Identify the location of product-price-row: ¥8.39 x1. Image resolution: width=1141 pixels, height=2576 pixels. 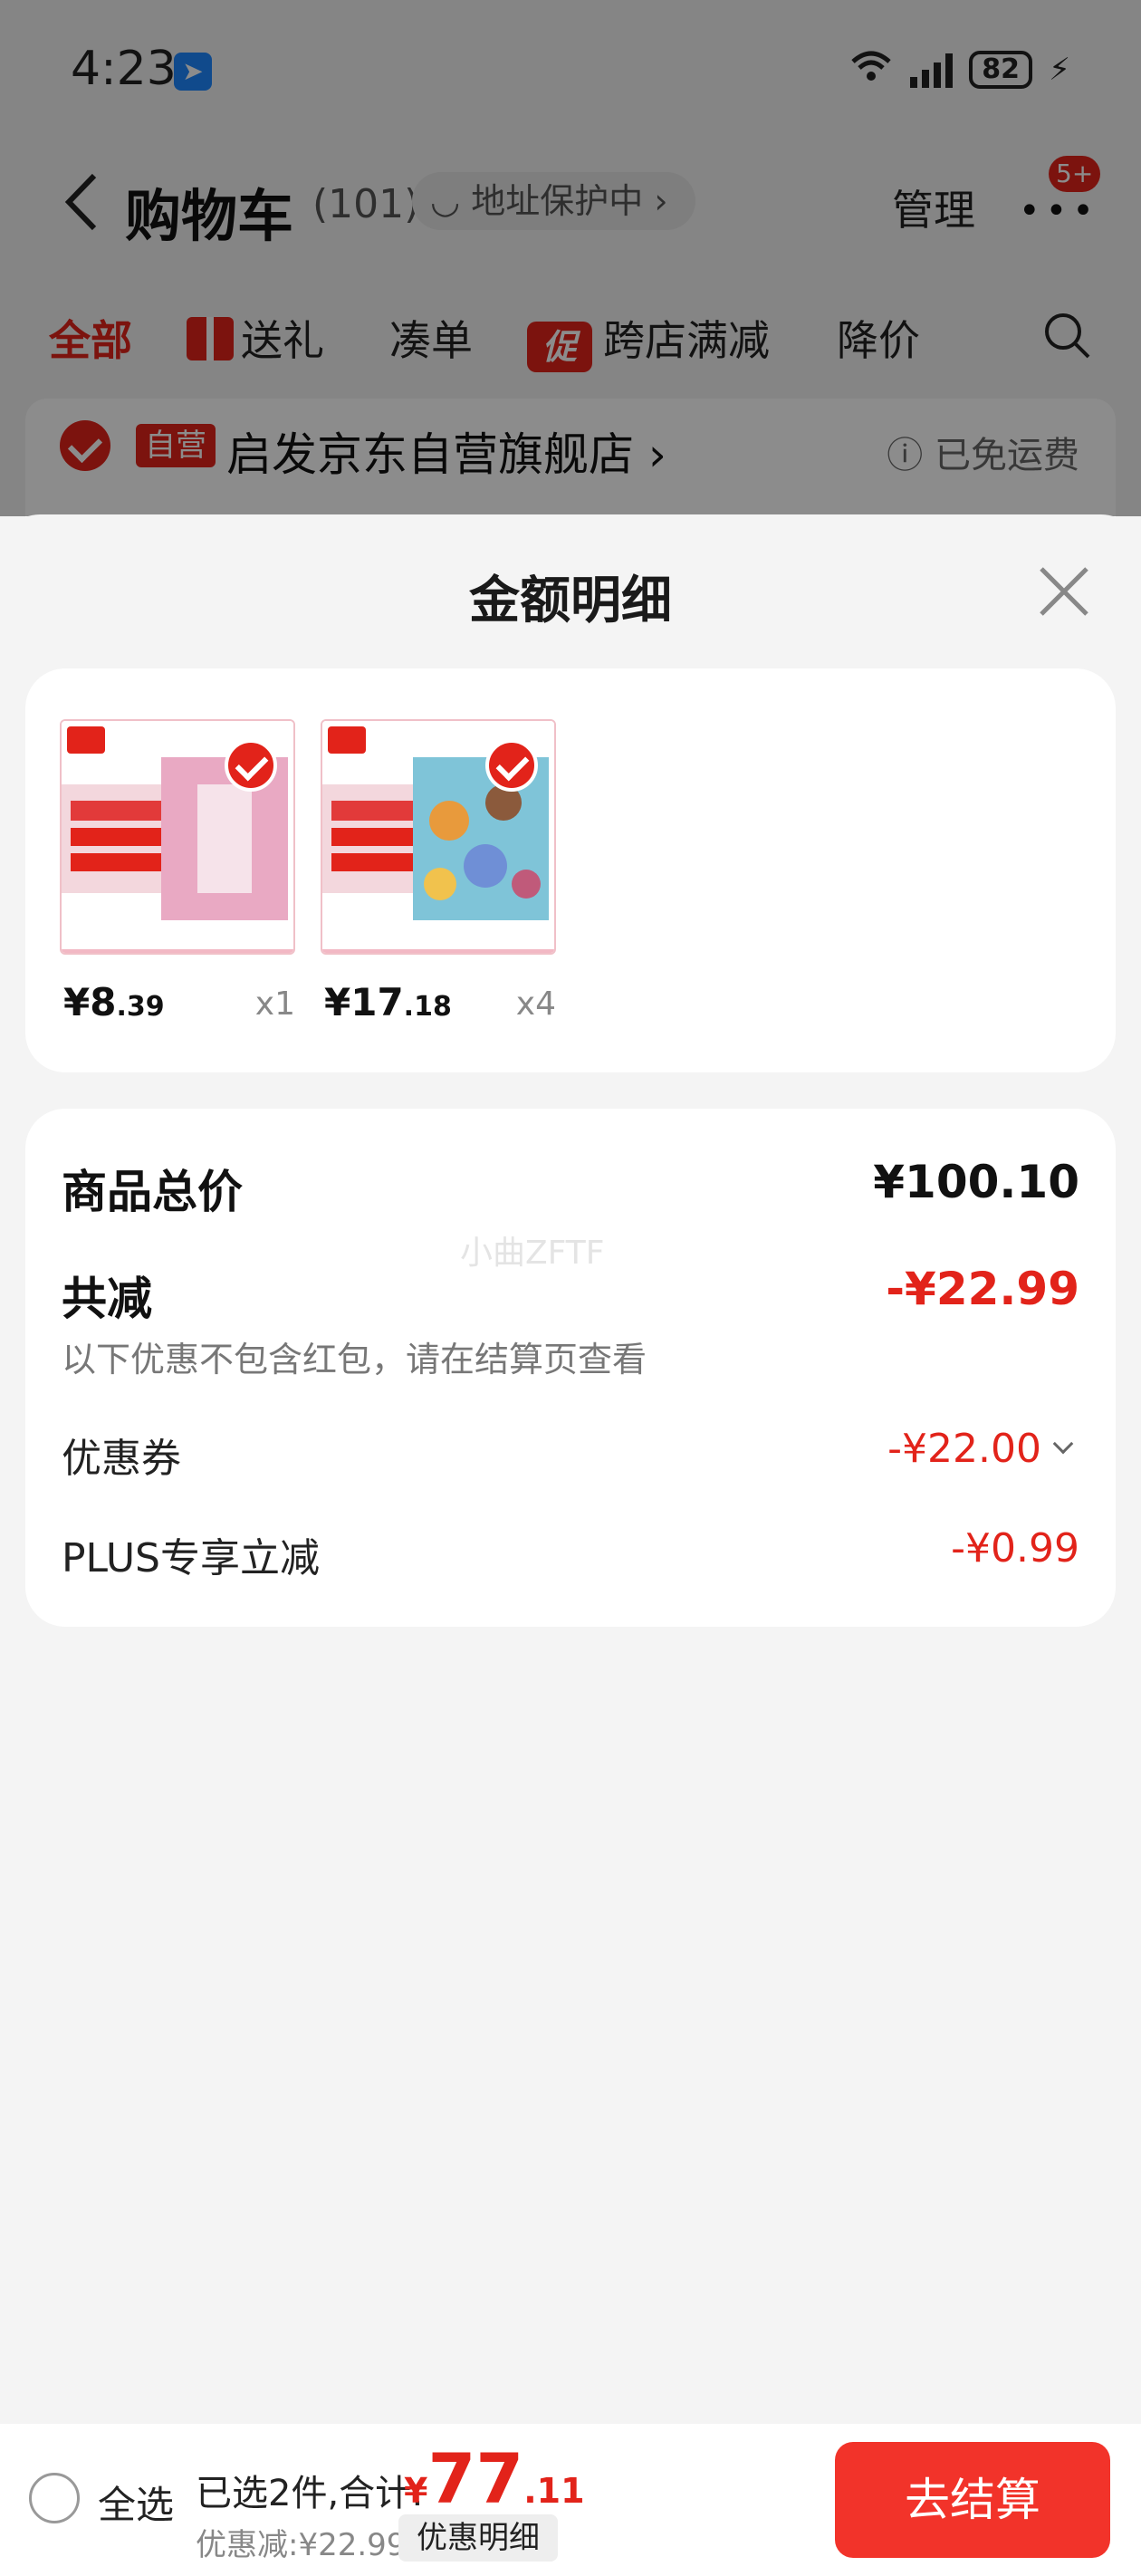
(177, 1006).